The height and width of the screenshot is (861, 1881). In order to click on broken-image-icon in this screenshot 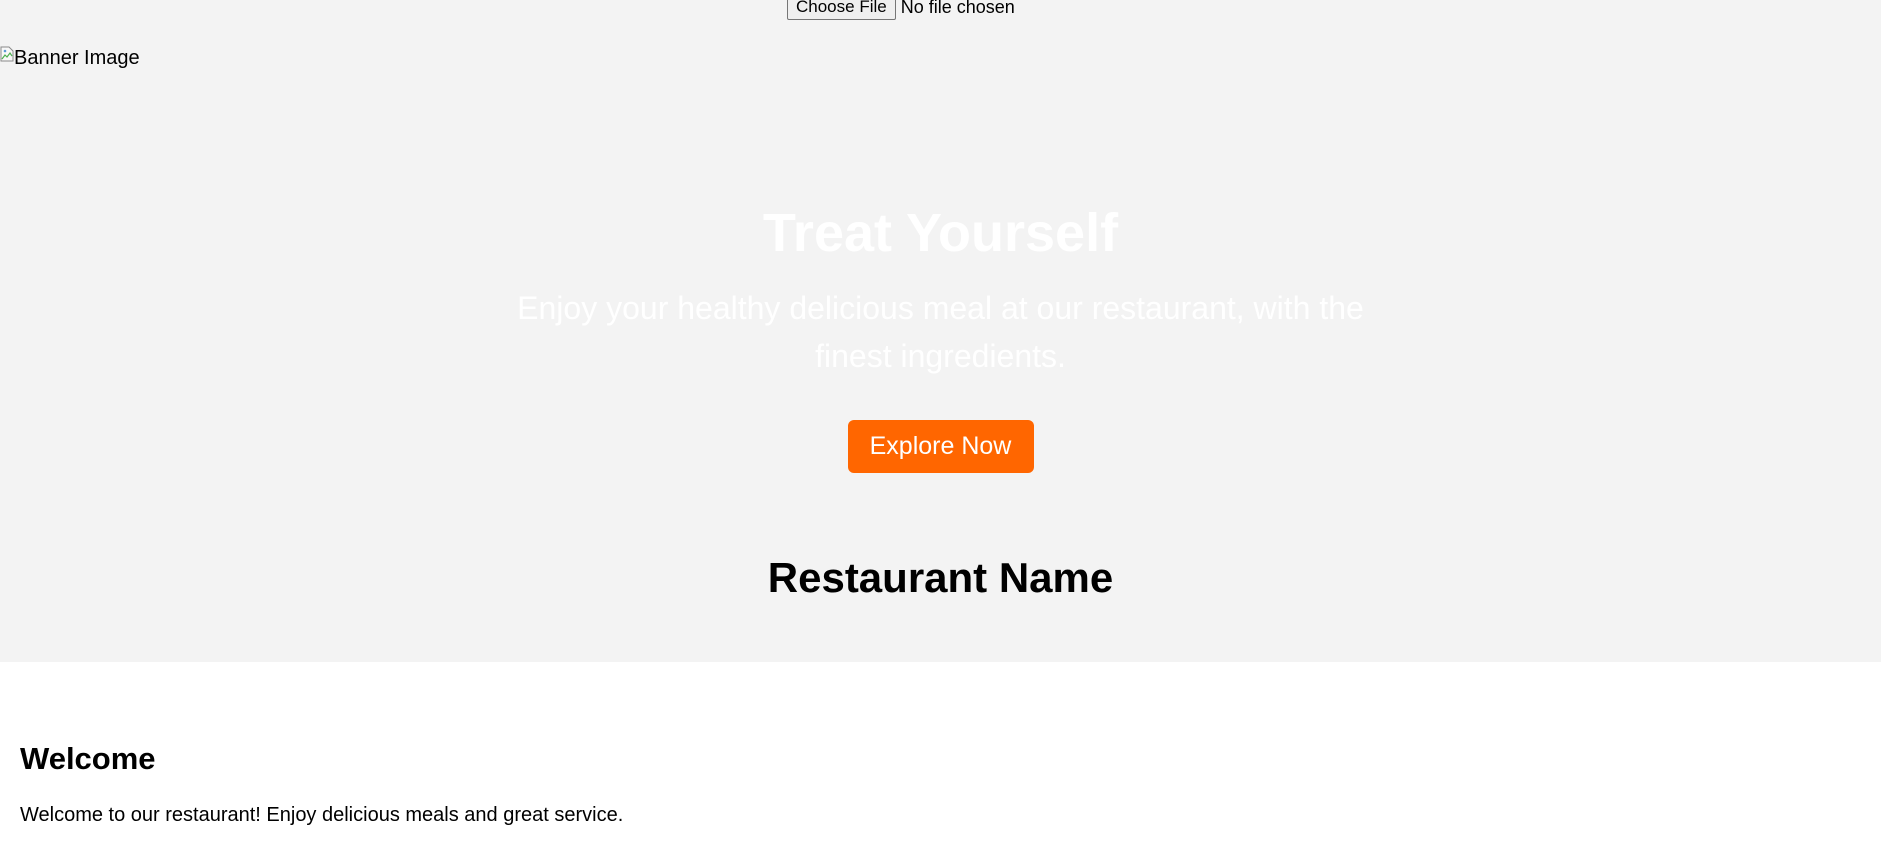, I will do `click(7, 54)`.